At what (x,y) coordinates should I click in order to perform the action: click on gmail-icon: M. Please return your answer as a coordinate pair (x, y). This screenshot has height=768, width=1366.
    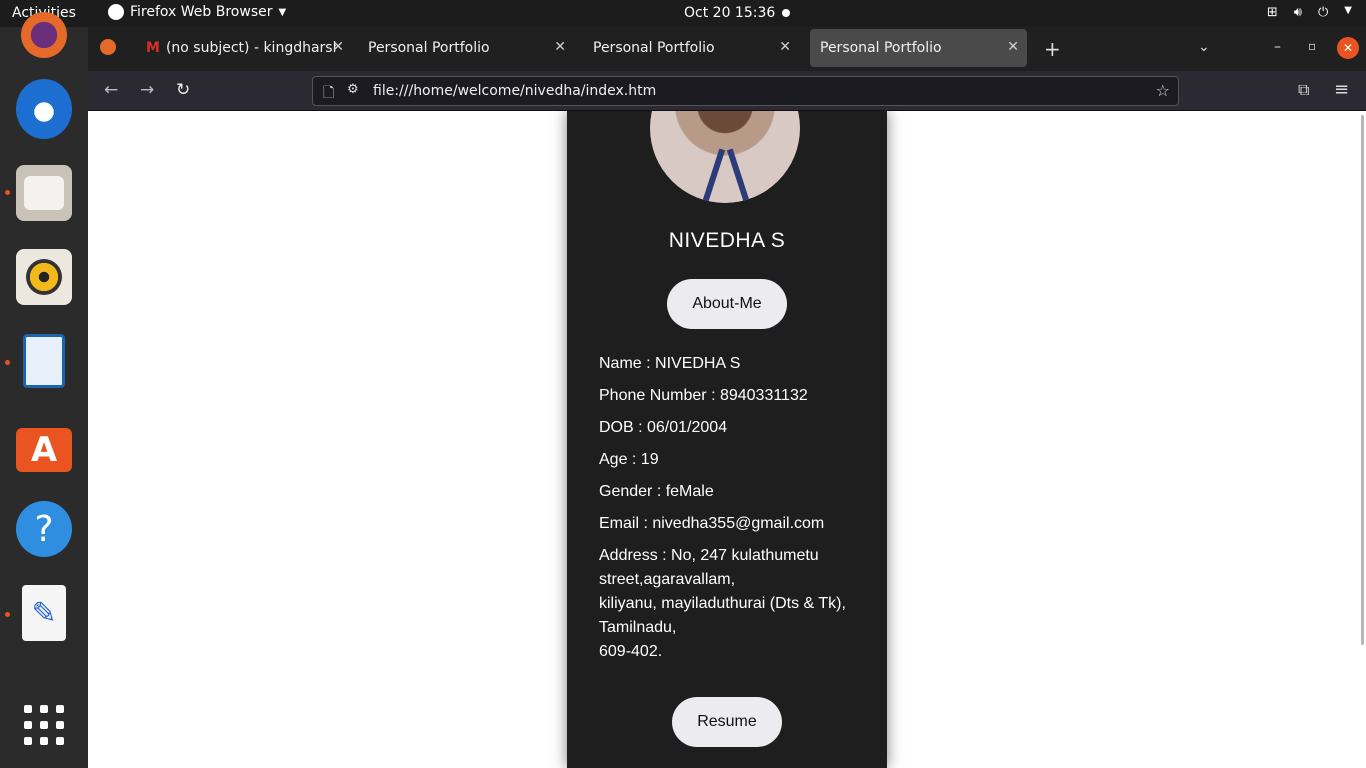
    Looking at the image, I should click on (153, 48).